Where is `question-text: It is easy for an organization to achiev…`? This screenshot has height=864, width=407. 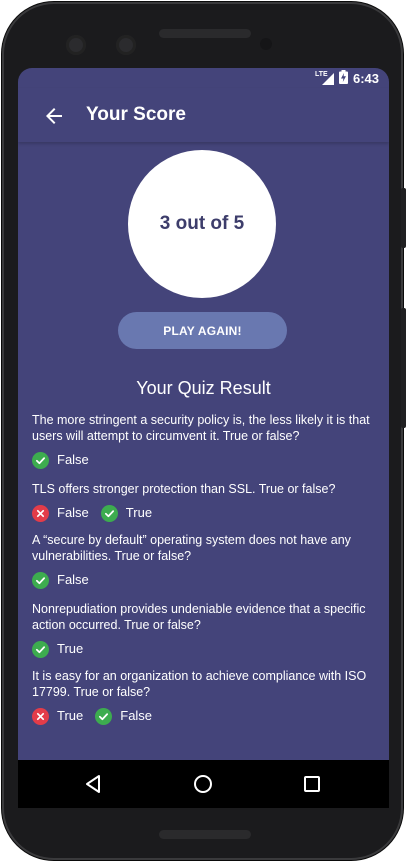
question-text: It is easy for an organization to achiev… is located at coordinates (199, 684).